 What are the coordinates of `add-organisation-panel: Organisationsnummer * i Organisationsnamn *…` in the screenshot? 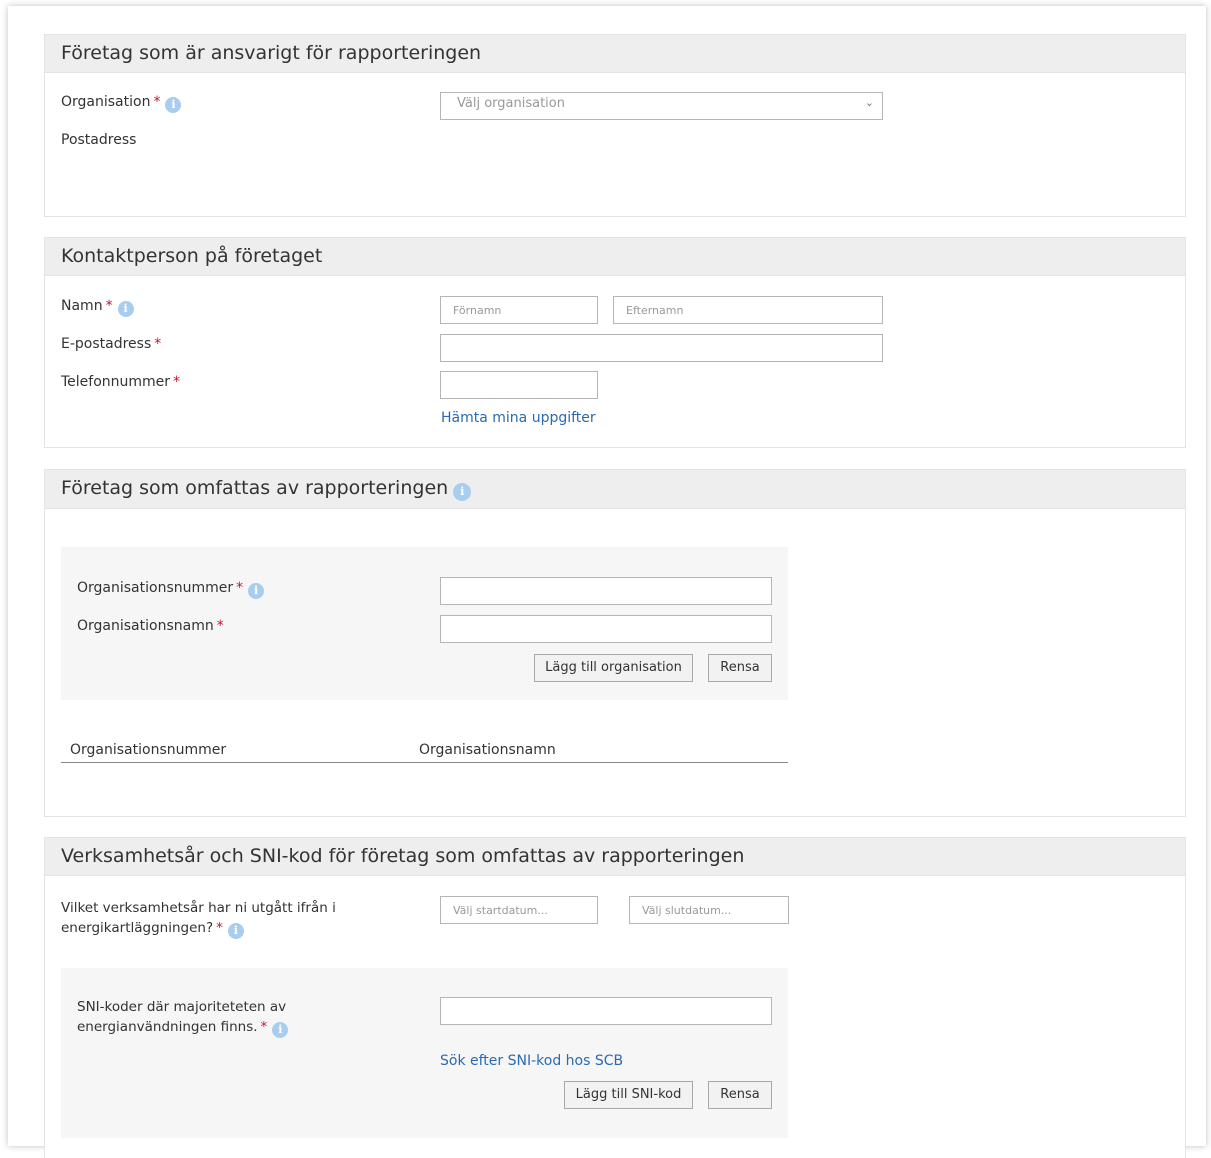 It's located at (424, 623).